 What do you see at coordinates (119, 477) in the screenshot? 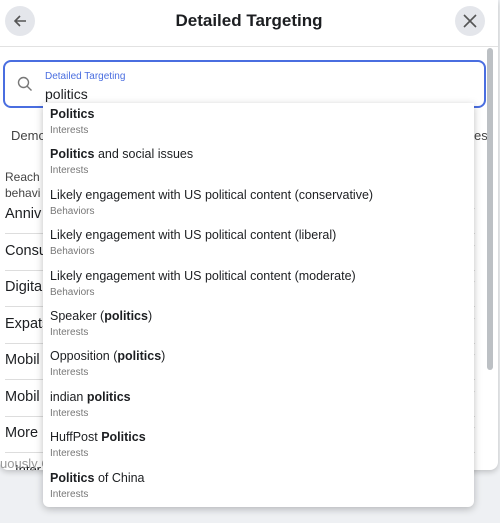
I see `suggestion-name-part: of China` at bounding box center [119, 477].